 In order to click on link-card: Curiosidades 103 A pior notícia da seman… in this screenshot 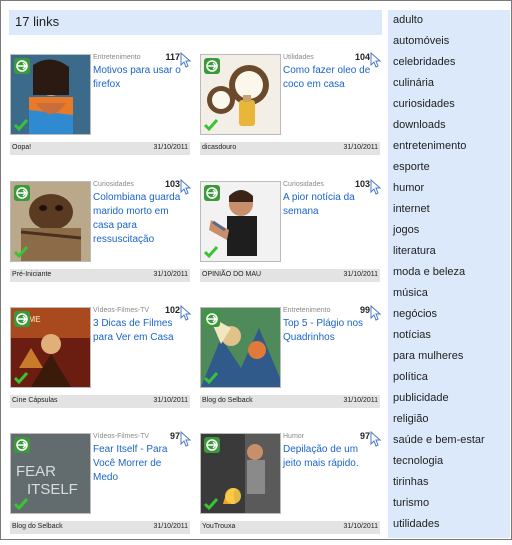, I will do `click(291, 235)`.